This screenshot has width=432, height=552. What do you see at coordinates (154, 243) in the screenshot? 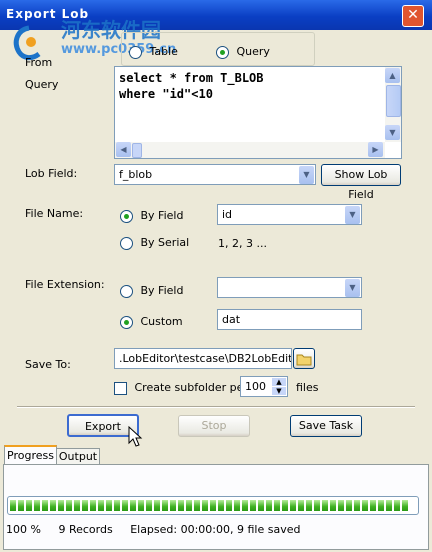
I see `file-name-by-serial-radio: By Serial` at bounding box center [154, 243].